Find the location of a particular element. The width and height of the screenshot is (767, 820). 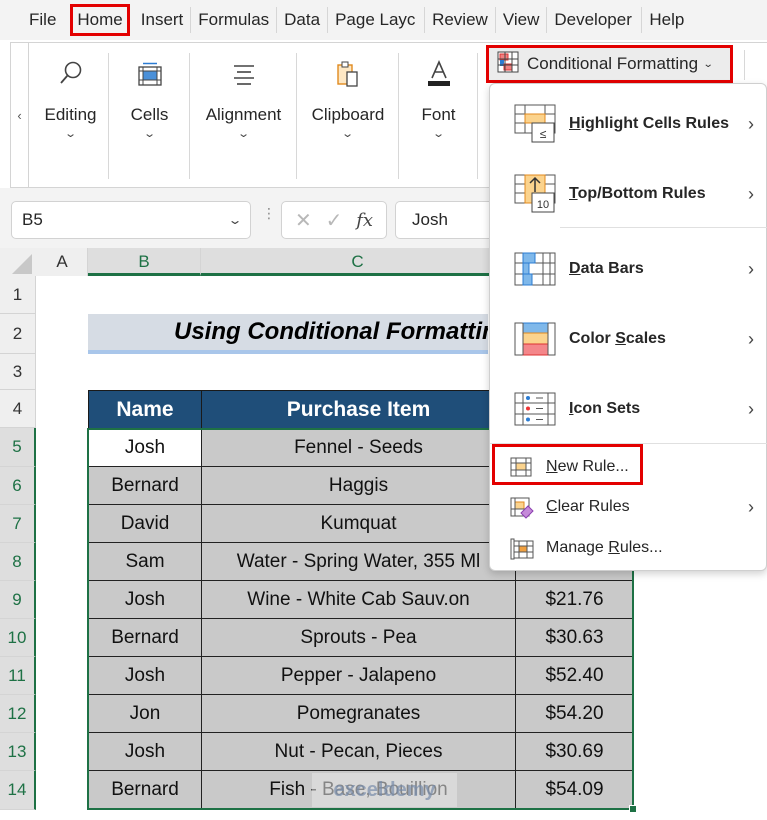

tab-help: Help is located at coordinates (666, 20).